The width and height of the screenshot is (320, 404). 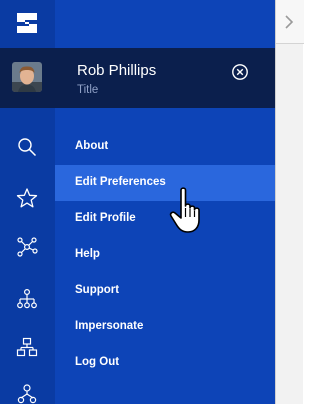 I want to click on group-icon, so click(x=27, y=394).